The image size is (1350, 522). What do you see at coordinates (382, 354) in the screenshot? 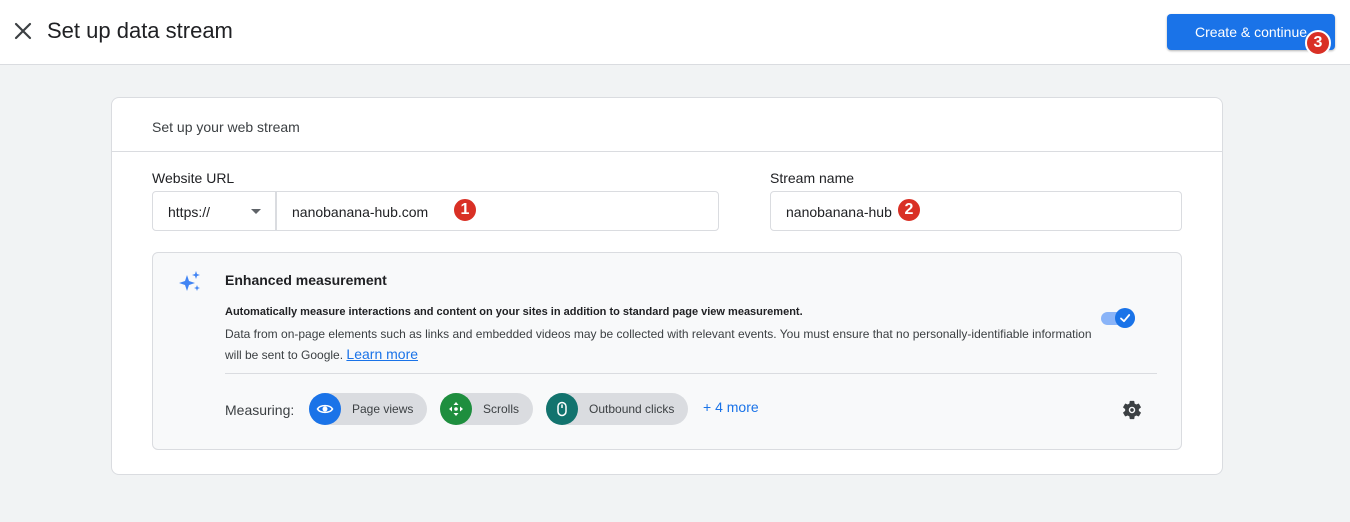
I see `learn-more-link: Learn more` at bounding box center [382, 354].